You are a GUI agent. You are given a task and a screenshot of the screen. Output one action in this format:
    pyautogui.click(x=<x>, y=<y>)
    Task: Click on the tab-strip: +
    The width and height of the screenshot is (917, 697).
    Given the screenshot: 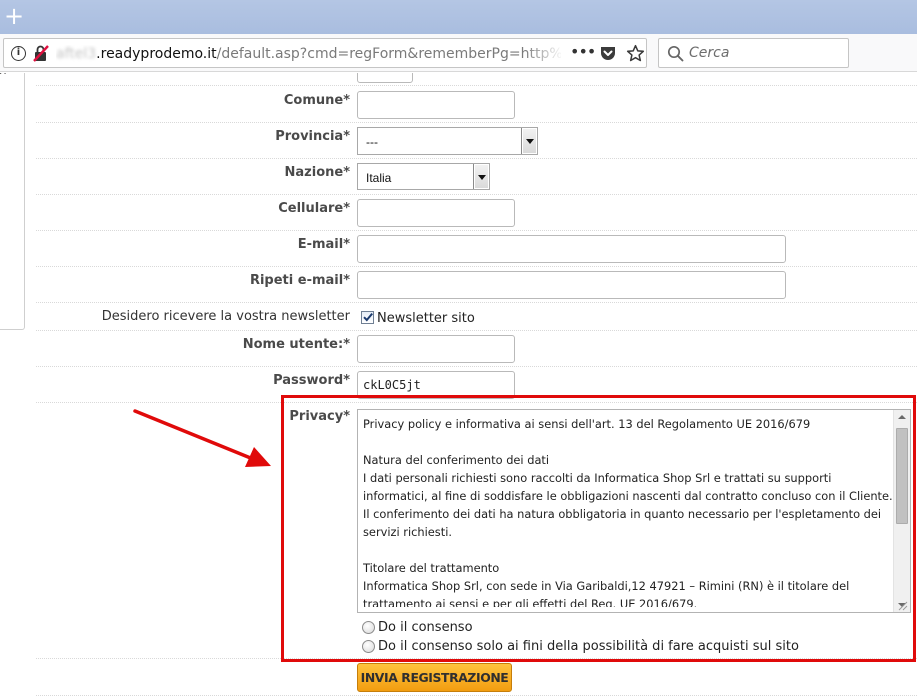 What is the action you would take?
    pyautogui.click(x=458, y=17)
    